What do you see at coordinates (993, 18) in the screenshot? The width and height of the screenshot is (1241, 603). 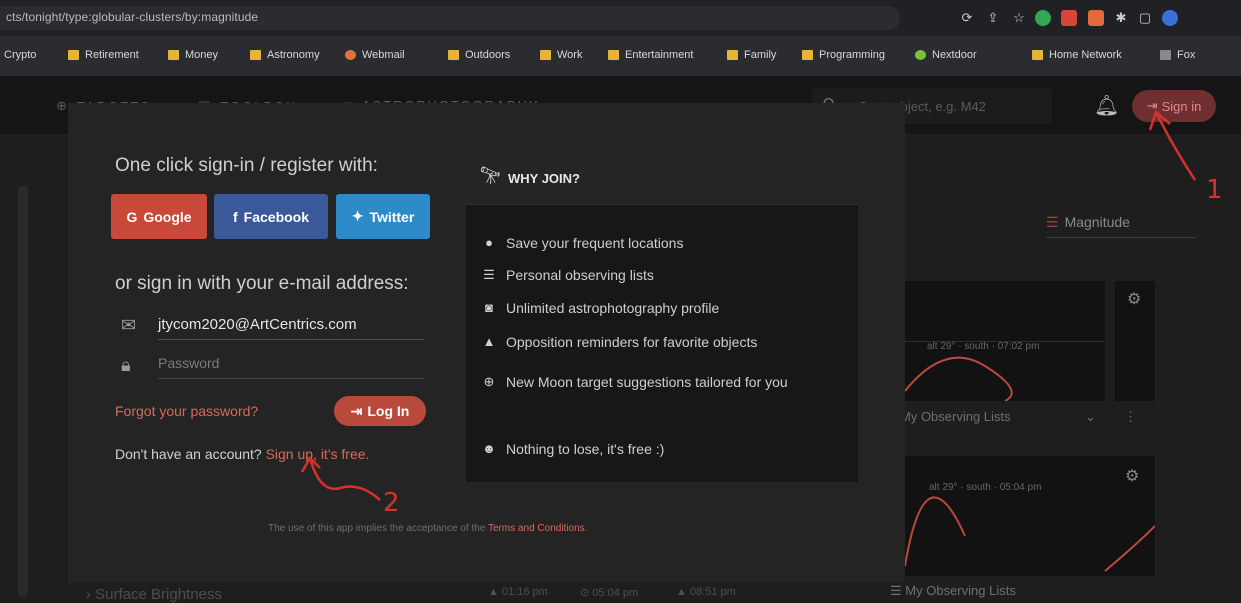 I see `share-icon: ⇪` at bounding box center [993, 18].